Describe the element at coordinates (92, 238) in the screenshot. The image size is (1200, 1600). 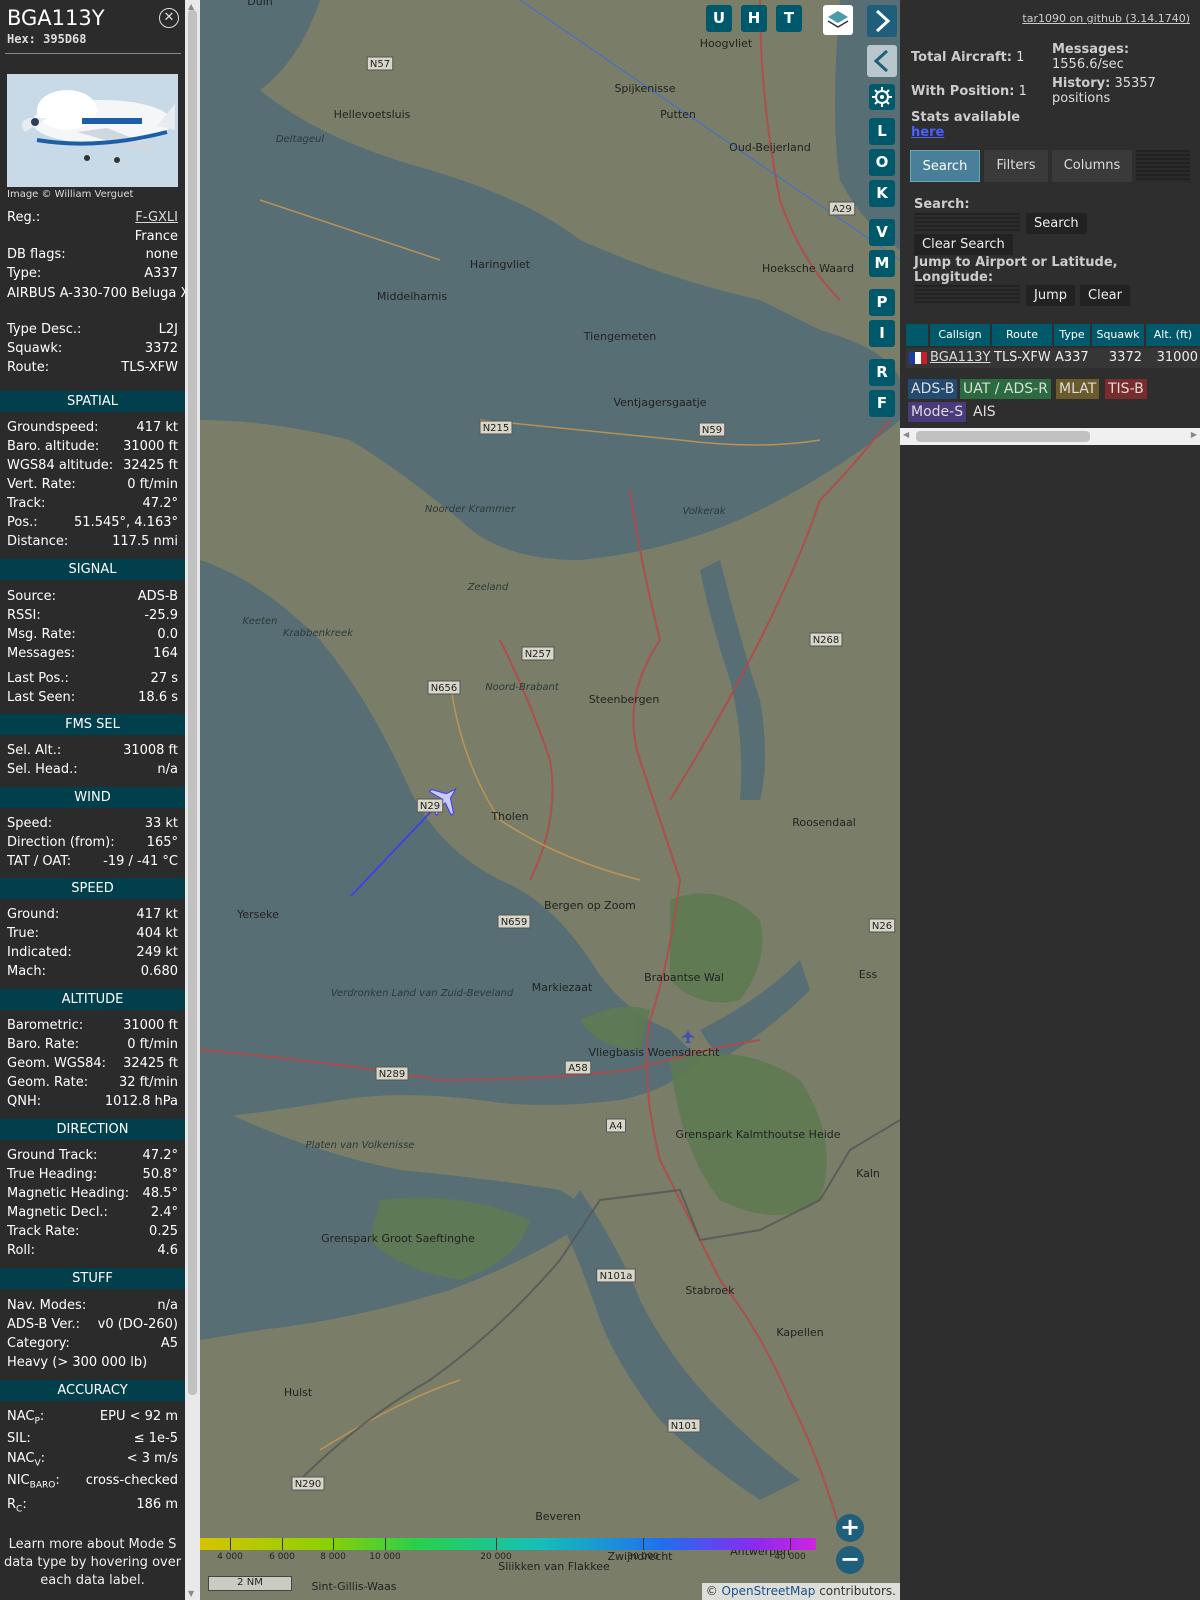
I see `country-row: France` at that location.